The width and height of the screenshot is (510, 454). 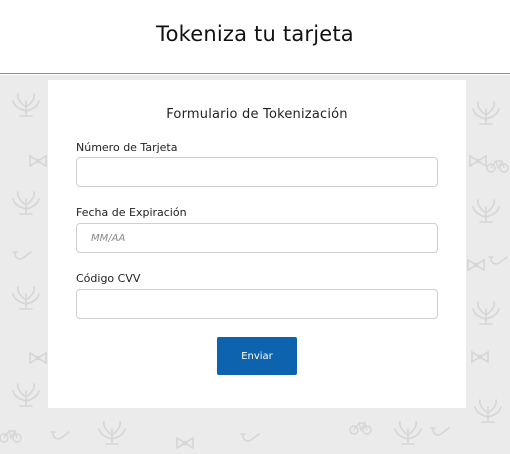 I want to click on cvv-label: Código CVV, so click(x=108, y=278).